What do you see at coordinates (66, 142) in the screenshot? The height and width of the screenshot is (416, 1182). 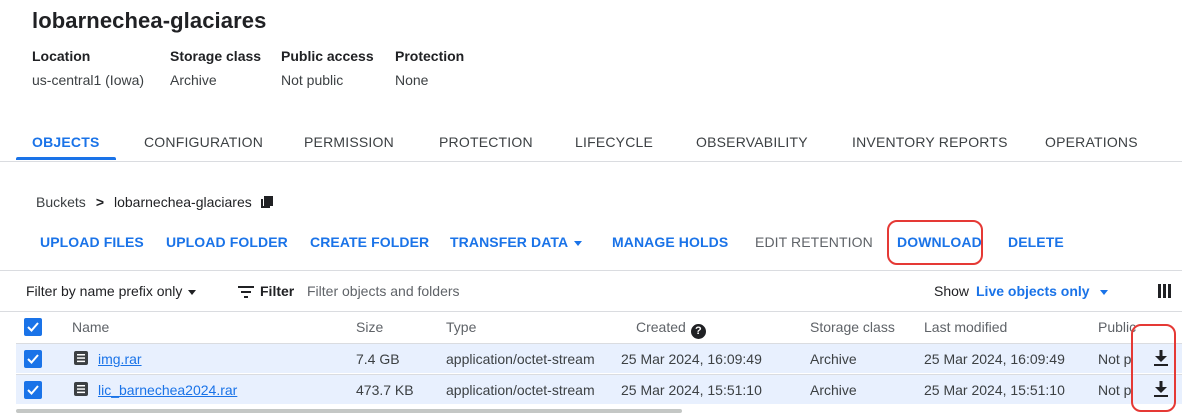 I see `tab-objects: OBJECTS` at bounding box center [66, 142].